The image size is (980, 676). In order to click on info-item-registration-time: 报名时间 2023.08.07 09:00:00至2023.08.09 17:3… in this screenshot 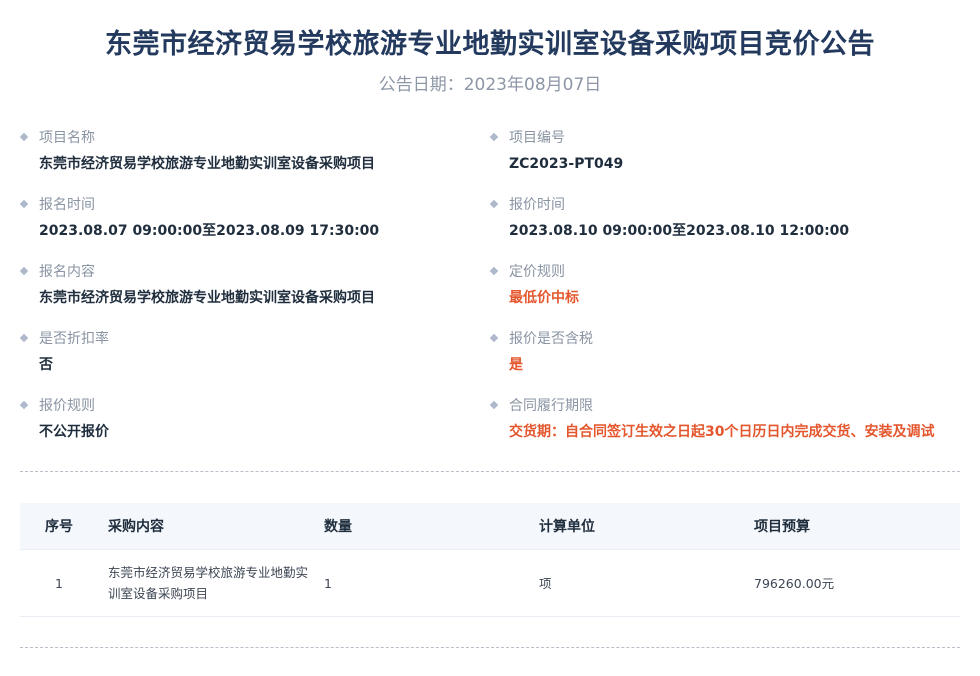, I will do `click(249, 218)`.